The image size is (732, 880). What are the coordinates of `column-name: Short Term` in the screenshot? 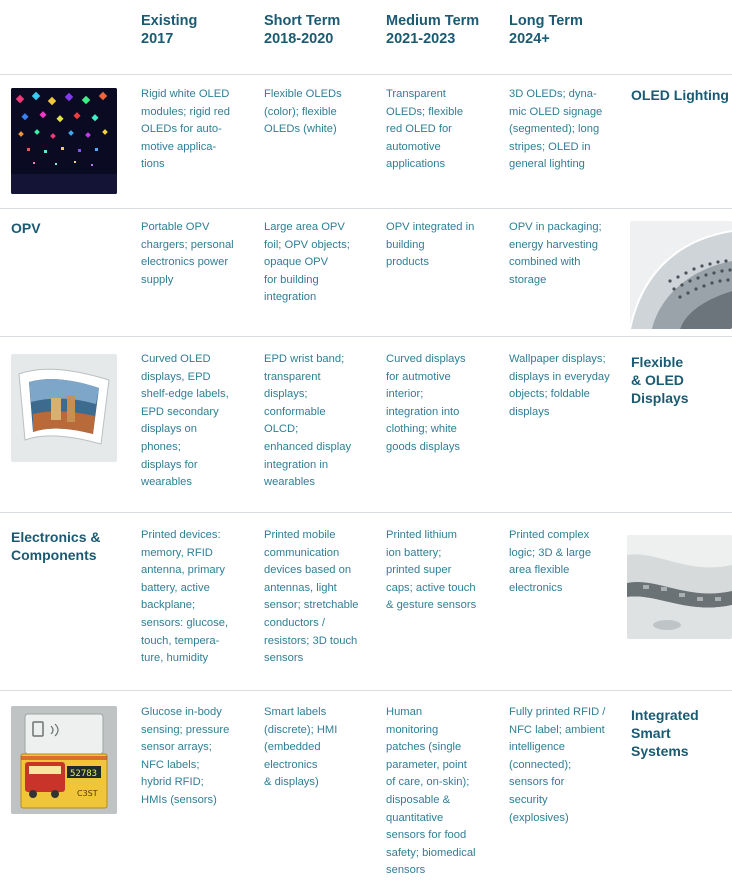 It's located at (302, 21).